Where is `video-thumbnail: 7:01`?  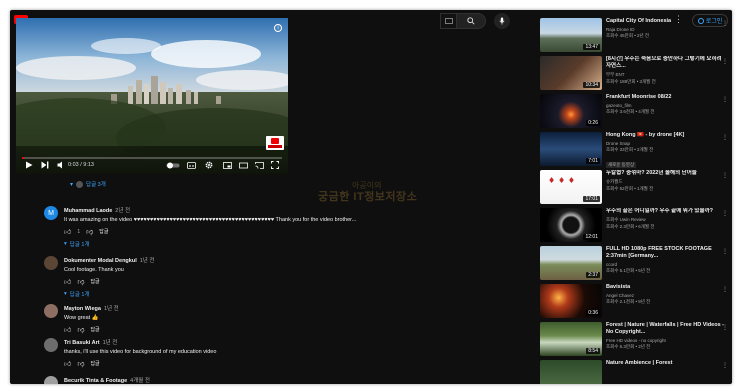
video-thumbnail: 7:01 is located at coordinates (571, 149).